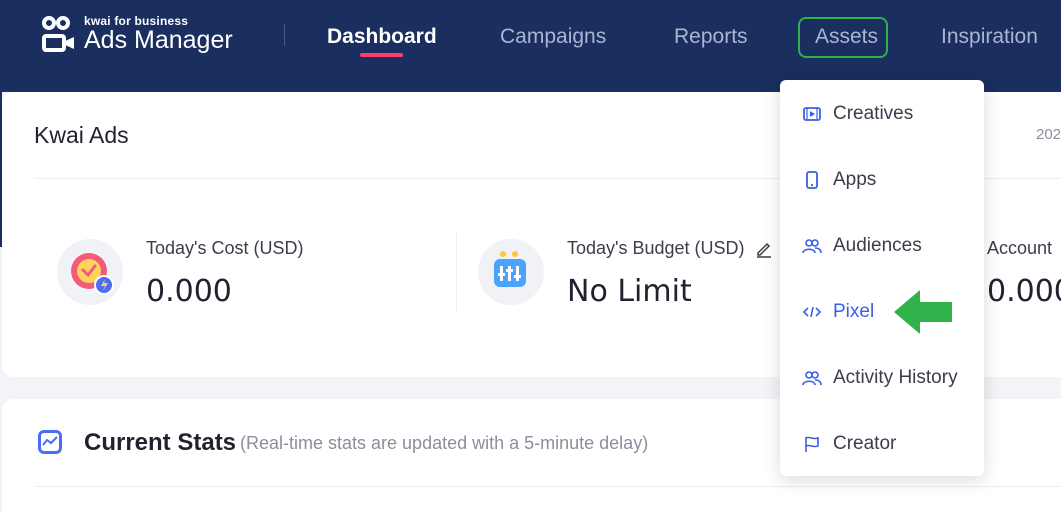 This screenshot has width=1061, height=513. What do you see at coordinates (895, 377) in the screenshot?
I see `menu-item-label: Activity History` at bounding box center [895, 377].